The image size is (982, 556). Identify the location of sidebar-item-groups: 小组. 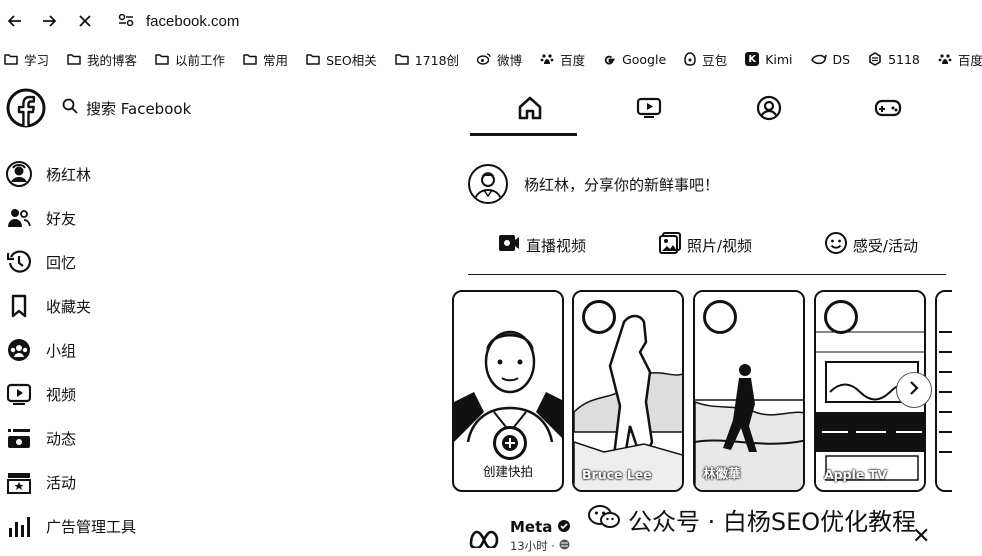
(160, 350).